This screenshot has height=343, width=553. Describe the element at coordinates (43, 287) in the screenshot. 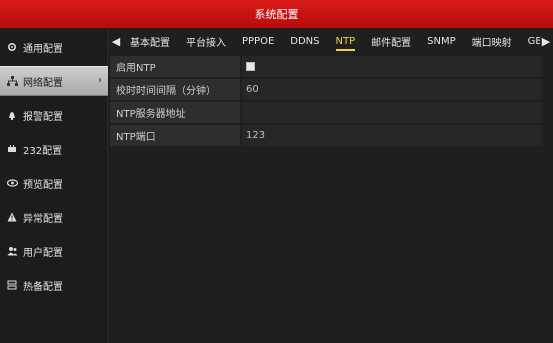

I see `sidebar-item-label: 热备配置` at that location.